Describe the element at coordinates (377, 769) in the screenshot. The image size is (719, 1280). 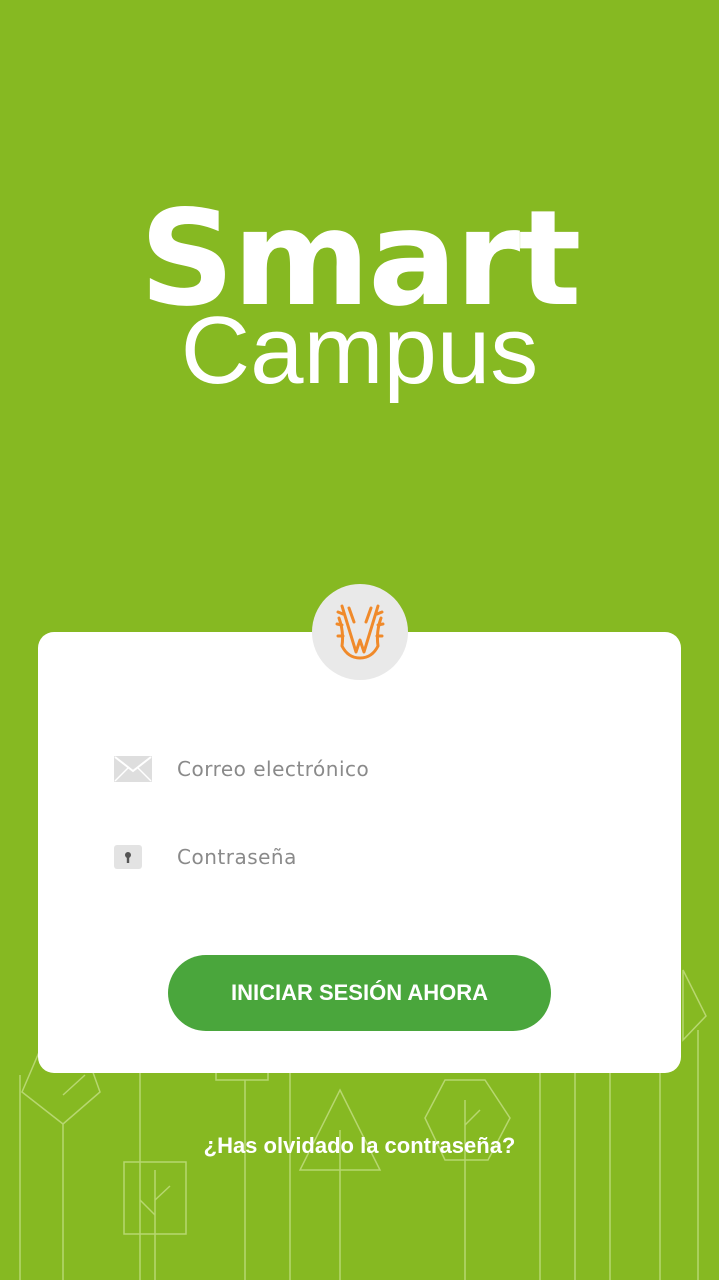
I see `email-input` at that location.